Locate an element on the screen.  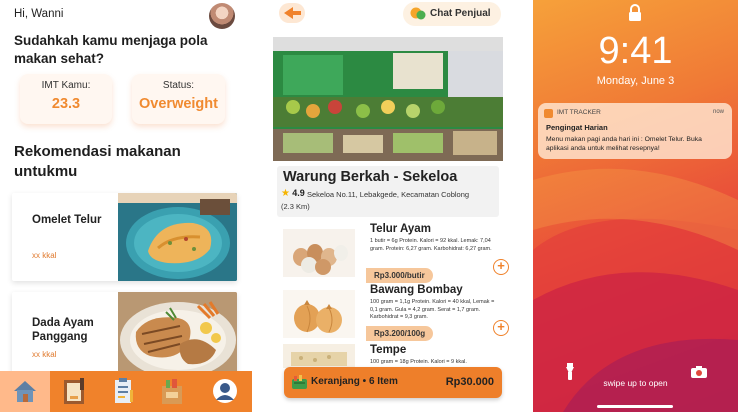
basket-icon is located at coordinates (299, 382).